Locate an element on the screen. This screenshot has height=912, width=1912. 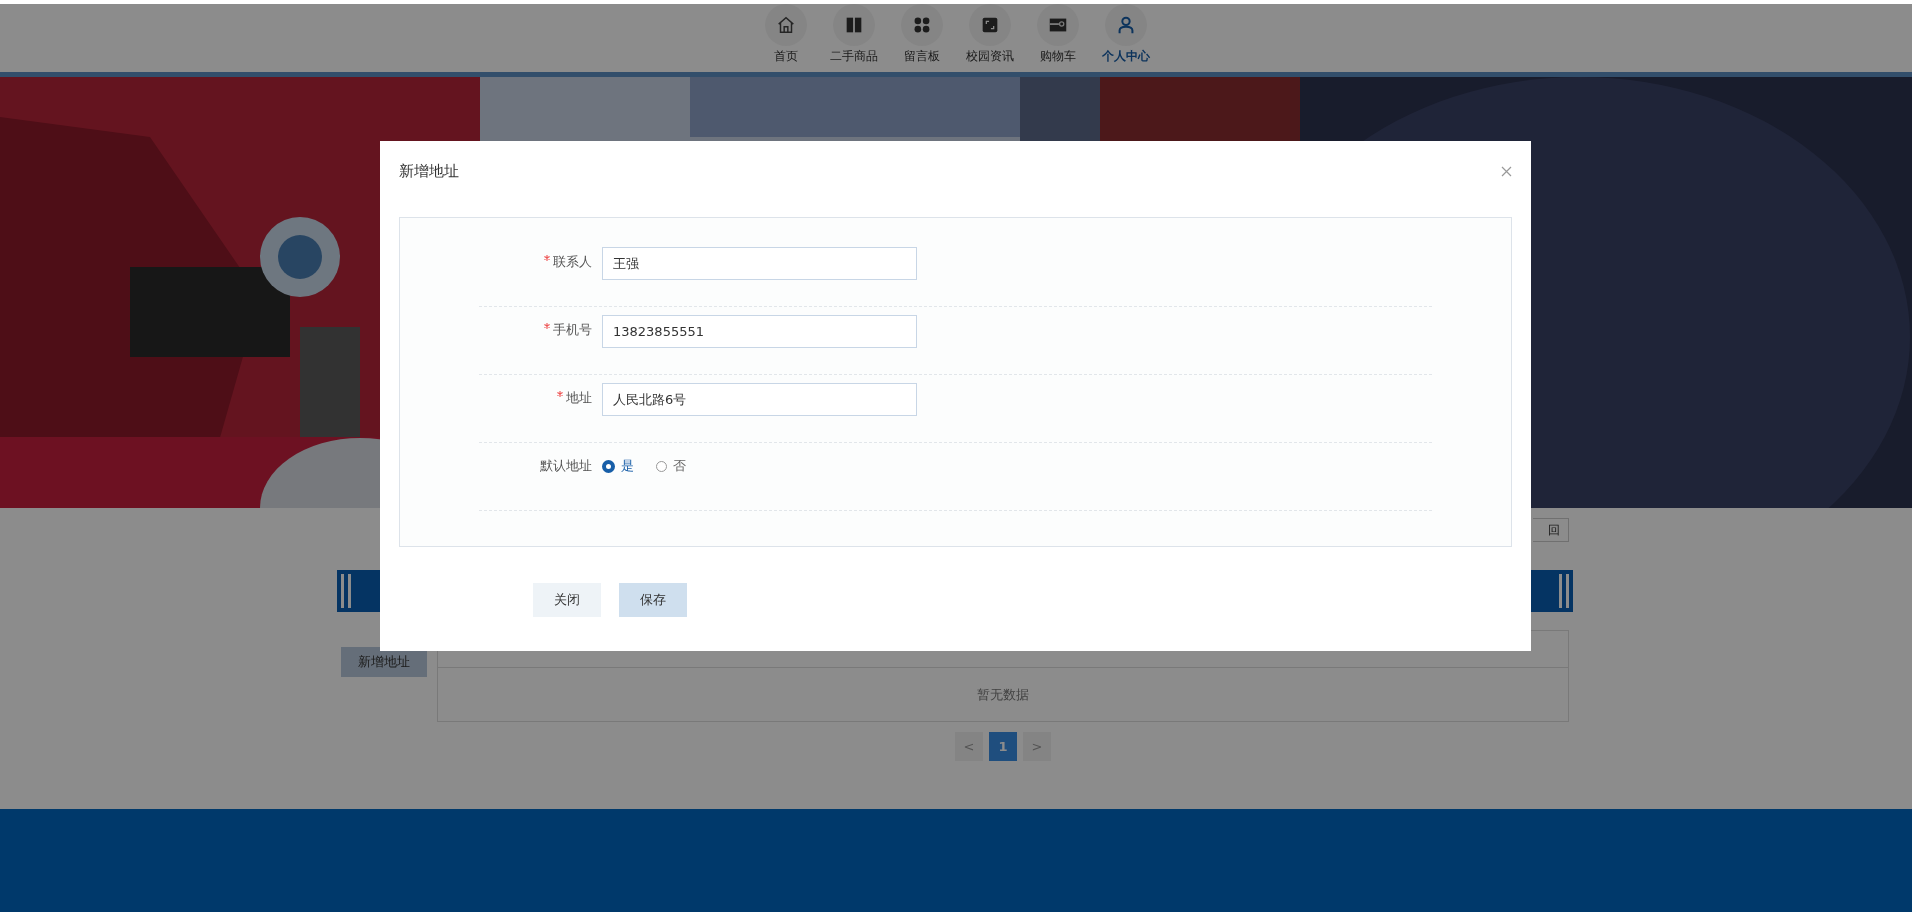
nav-item: 购物车 is located at coordinates (1058, 56).